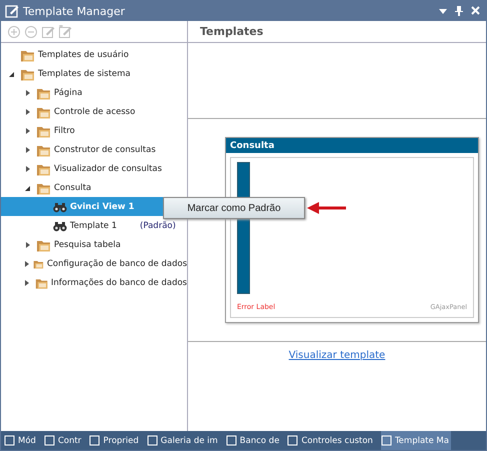  What do you see at coordinates (12, 11) in the screenshot?
I see `edit-icon` at bounding box center [12, 11].